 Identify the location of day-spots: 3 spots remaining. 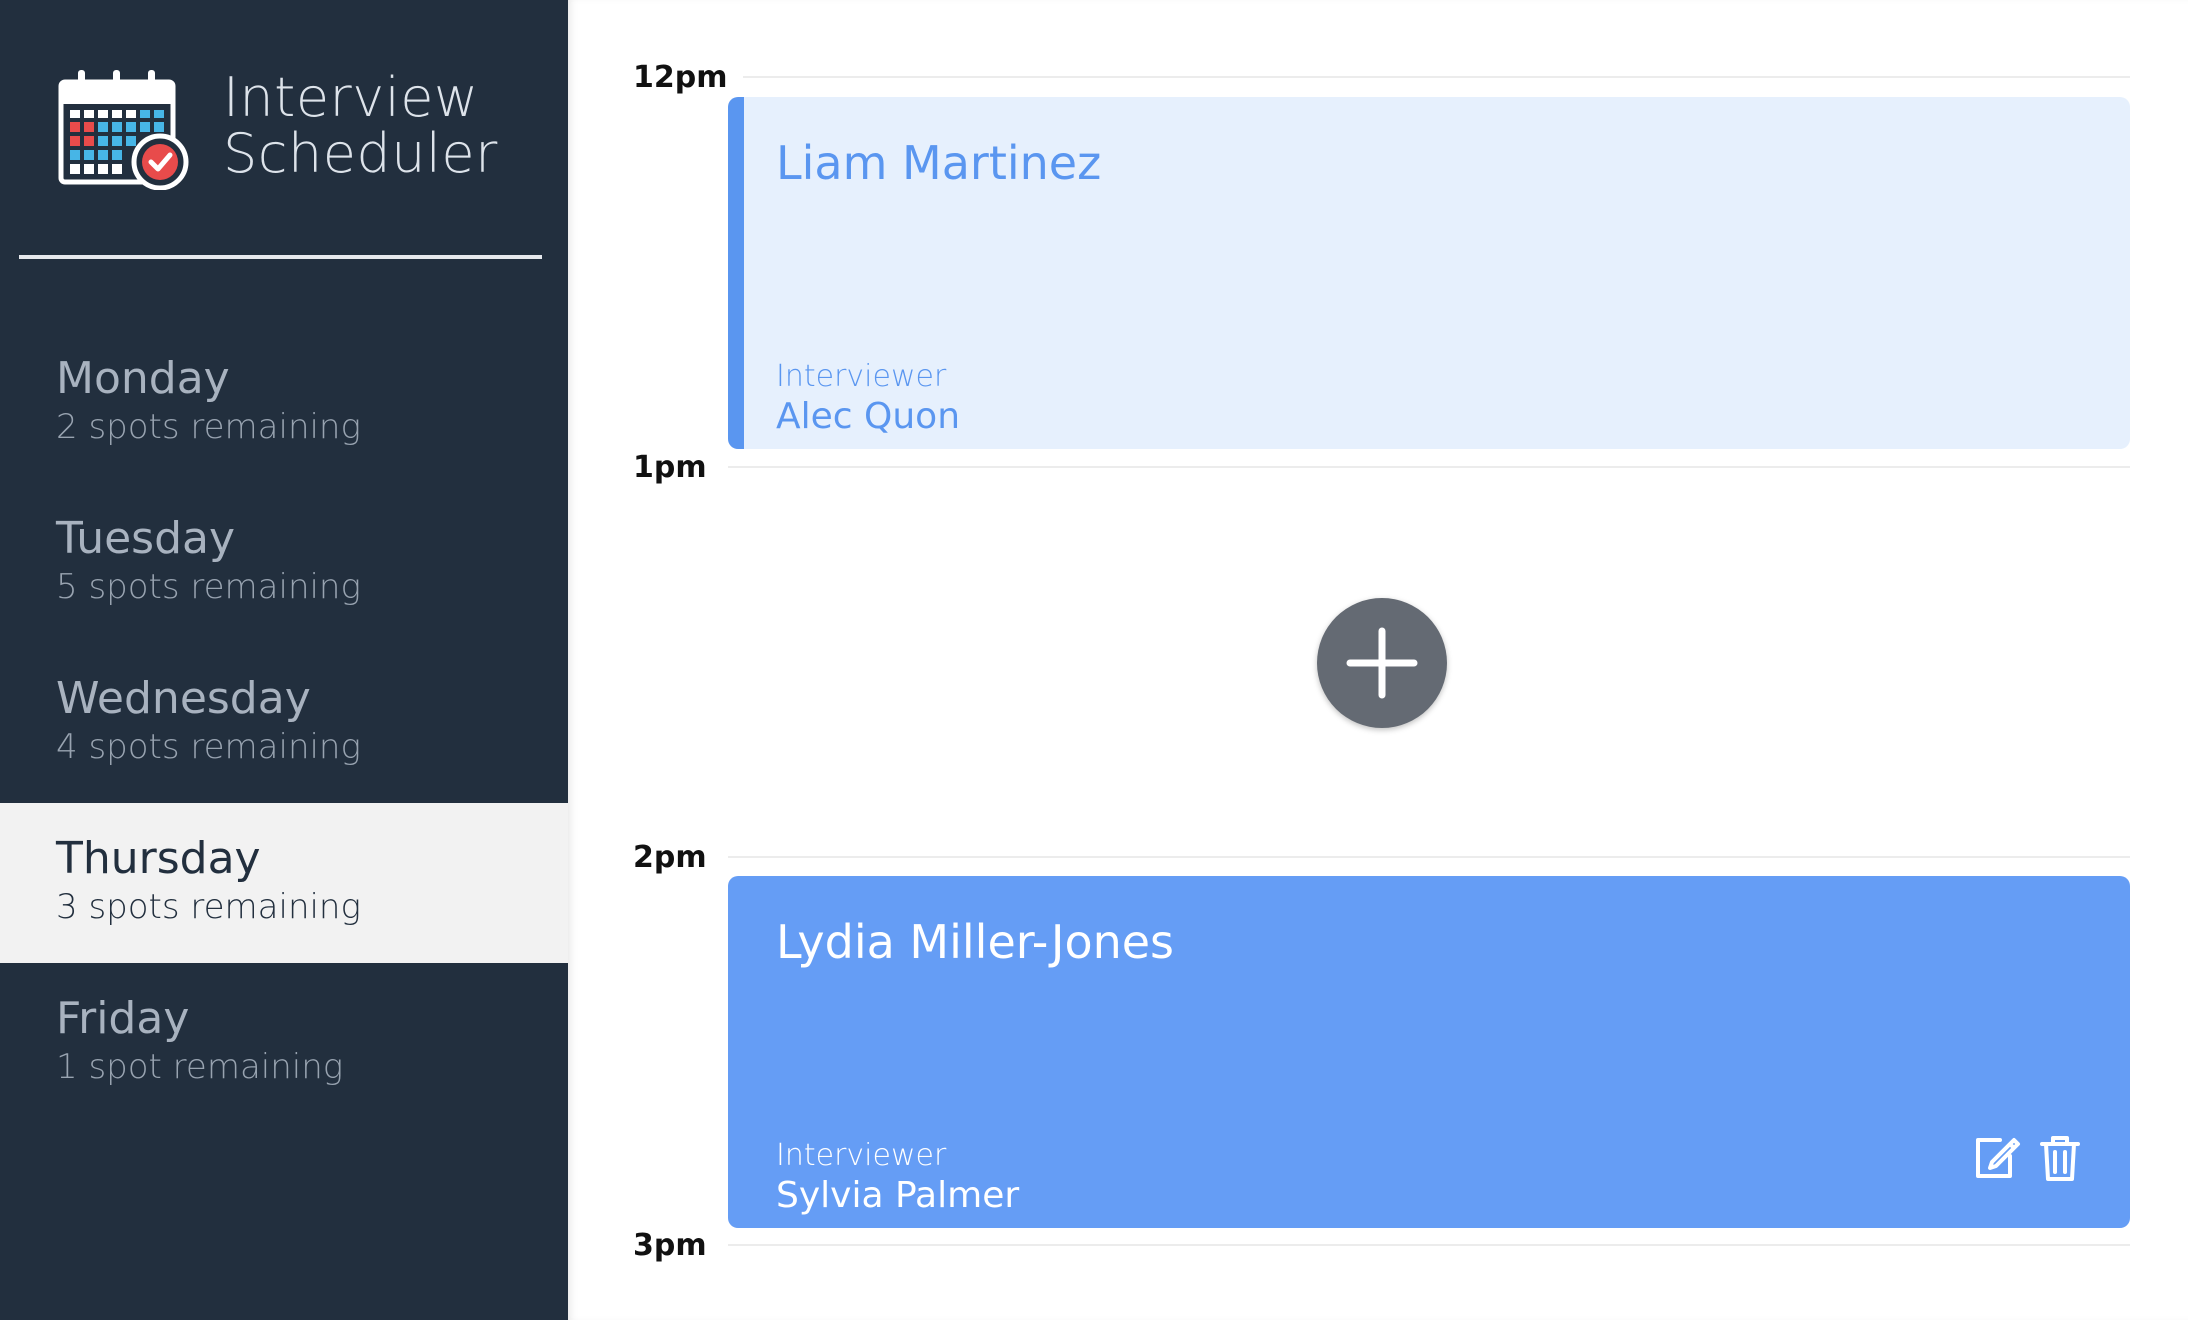
(208, 907).